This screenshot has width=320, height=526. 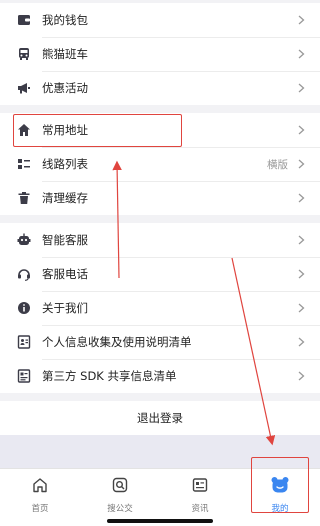 I want to click on menu-item-label: 智能客服, so click(x=65, y=240).